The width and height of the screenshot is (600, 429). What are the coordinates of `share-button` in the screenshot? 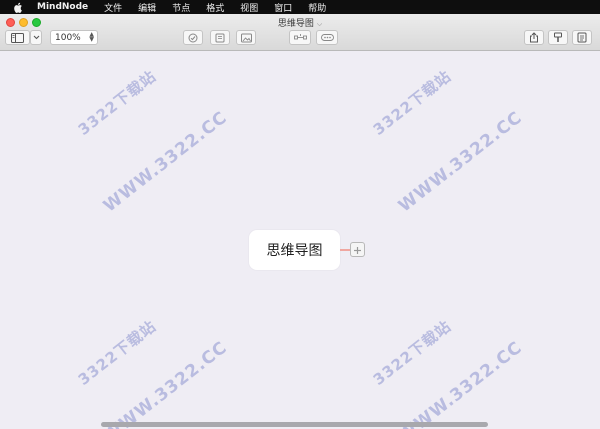 It's located at (534, 37).